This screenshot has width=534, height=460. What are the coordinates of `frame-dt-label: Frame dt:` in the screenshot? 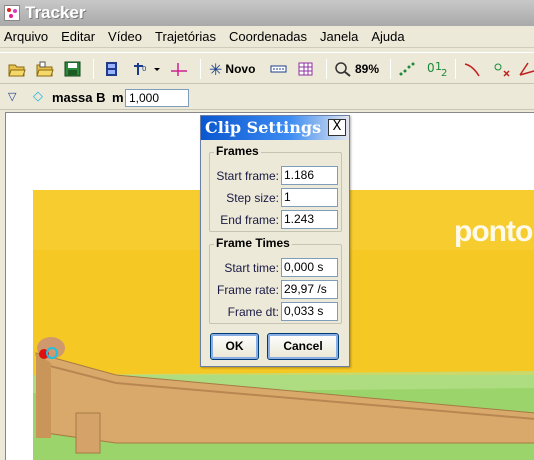 It's located at (253, 311).